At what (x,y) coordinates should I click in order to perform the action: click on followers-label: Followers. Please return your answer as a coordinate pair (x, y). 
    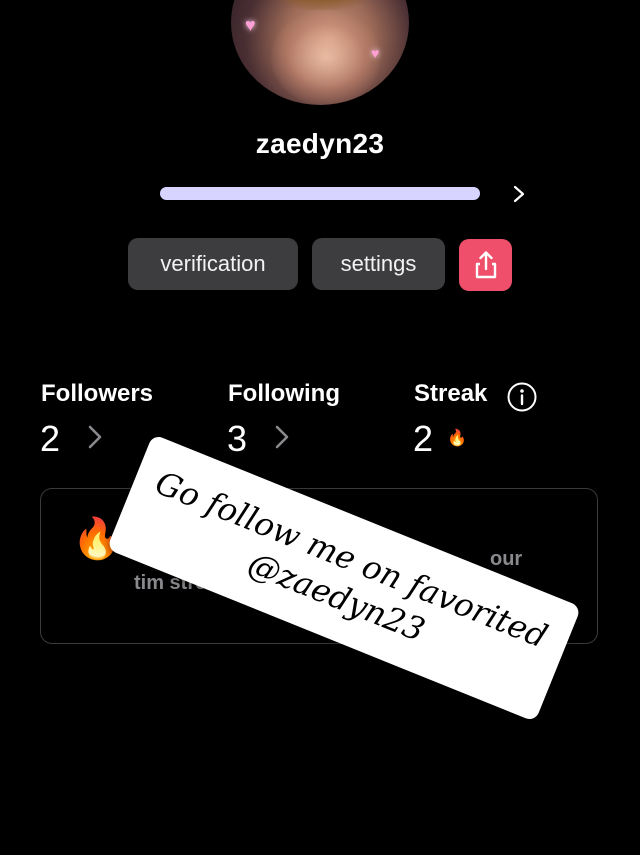
    Looking at the image, I should click on (97, 393).